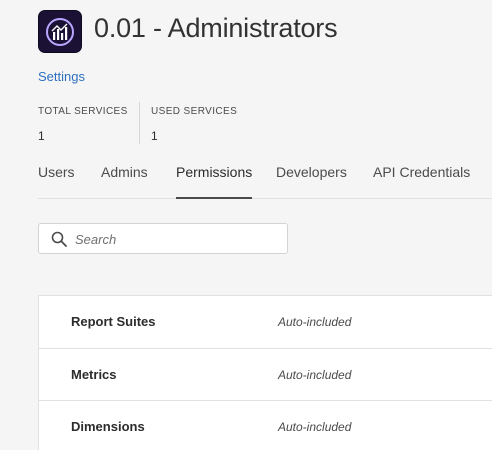 Image resolution: width=492 pixels, height=450 pixels. I want to click on search-icon, so click(59, 239).